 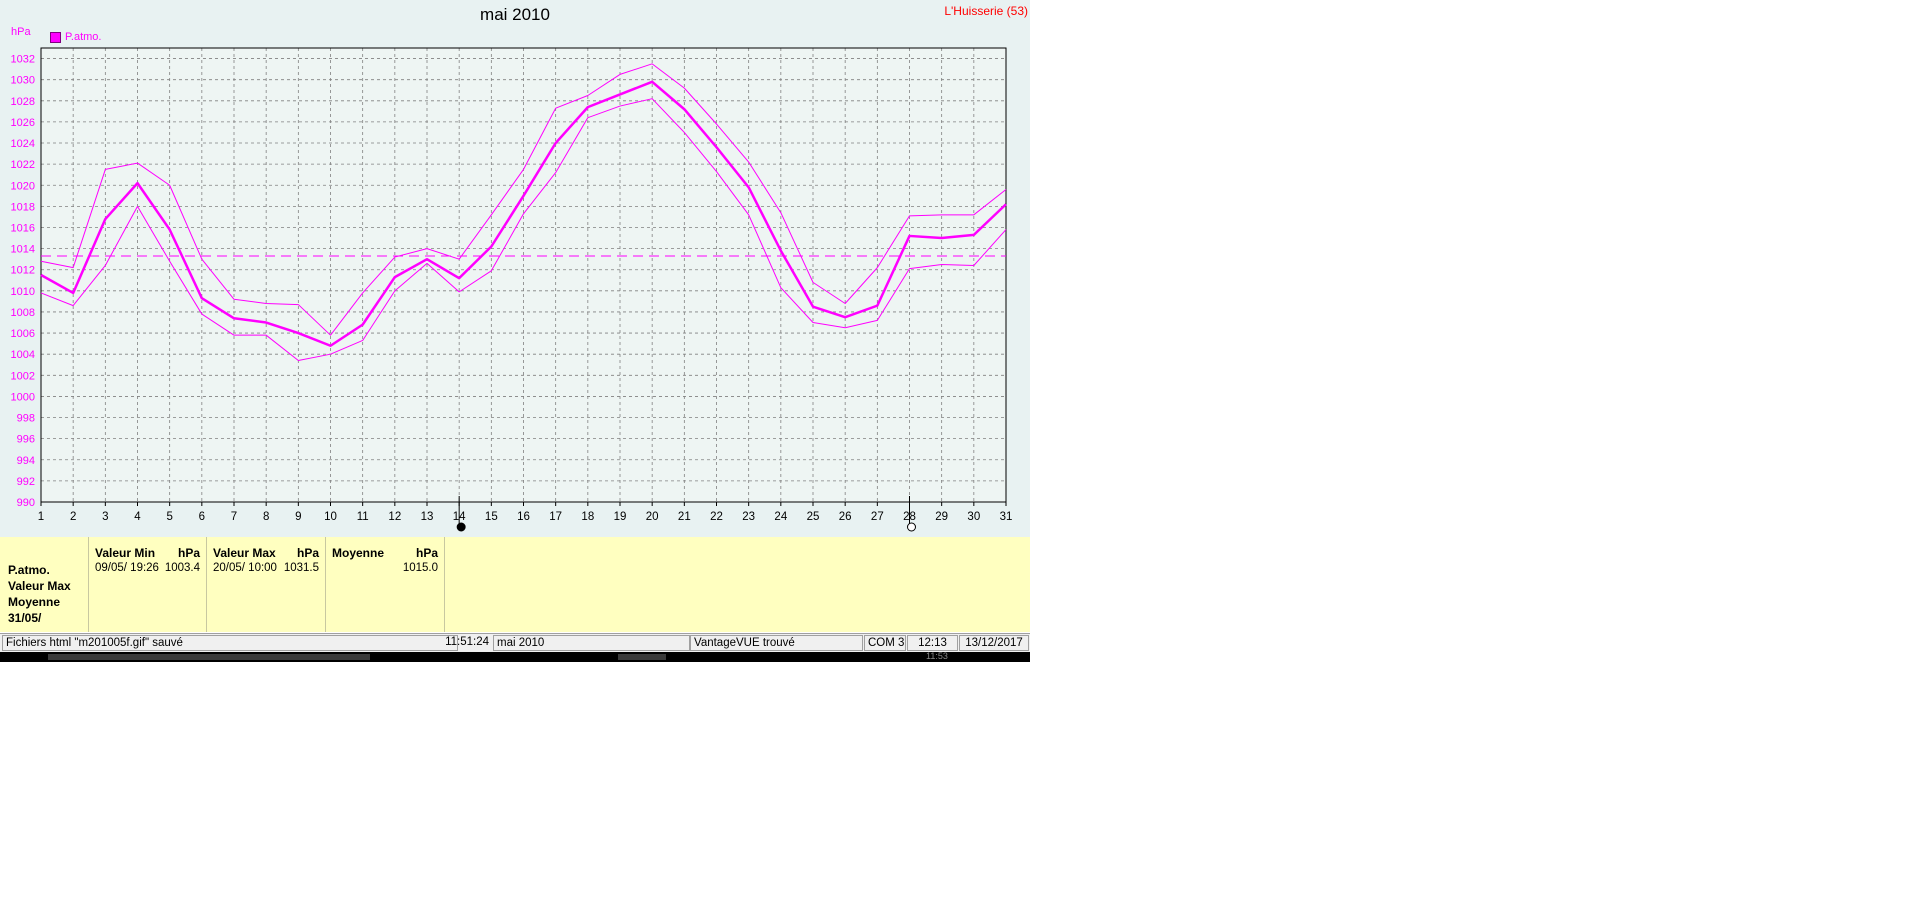 I want to click on y-tick-label: 1032, so click(x=23, y=60).